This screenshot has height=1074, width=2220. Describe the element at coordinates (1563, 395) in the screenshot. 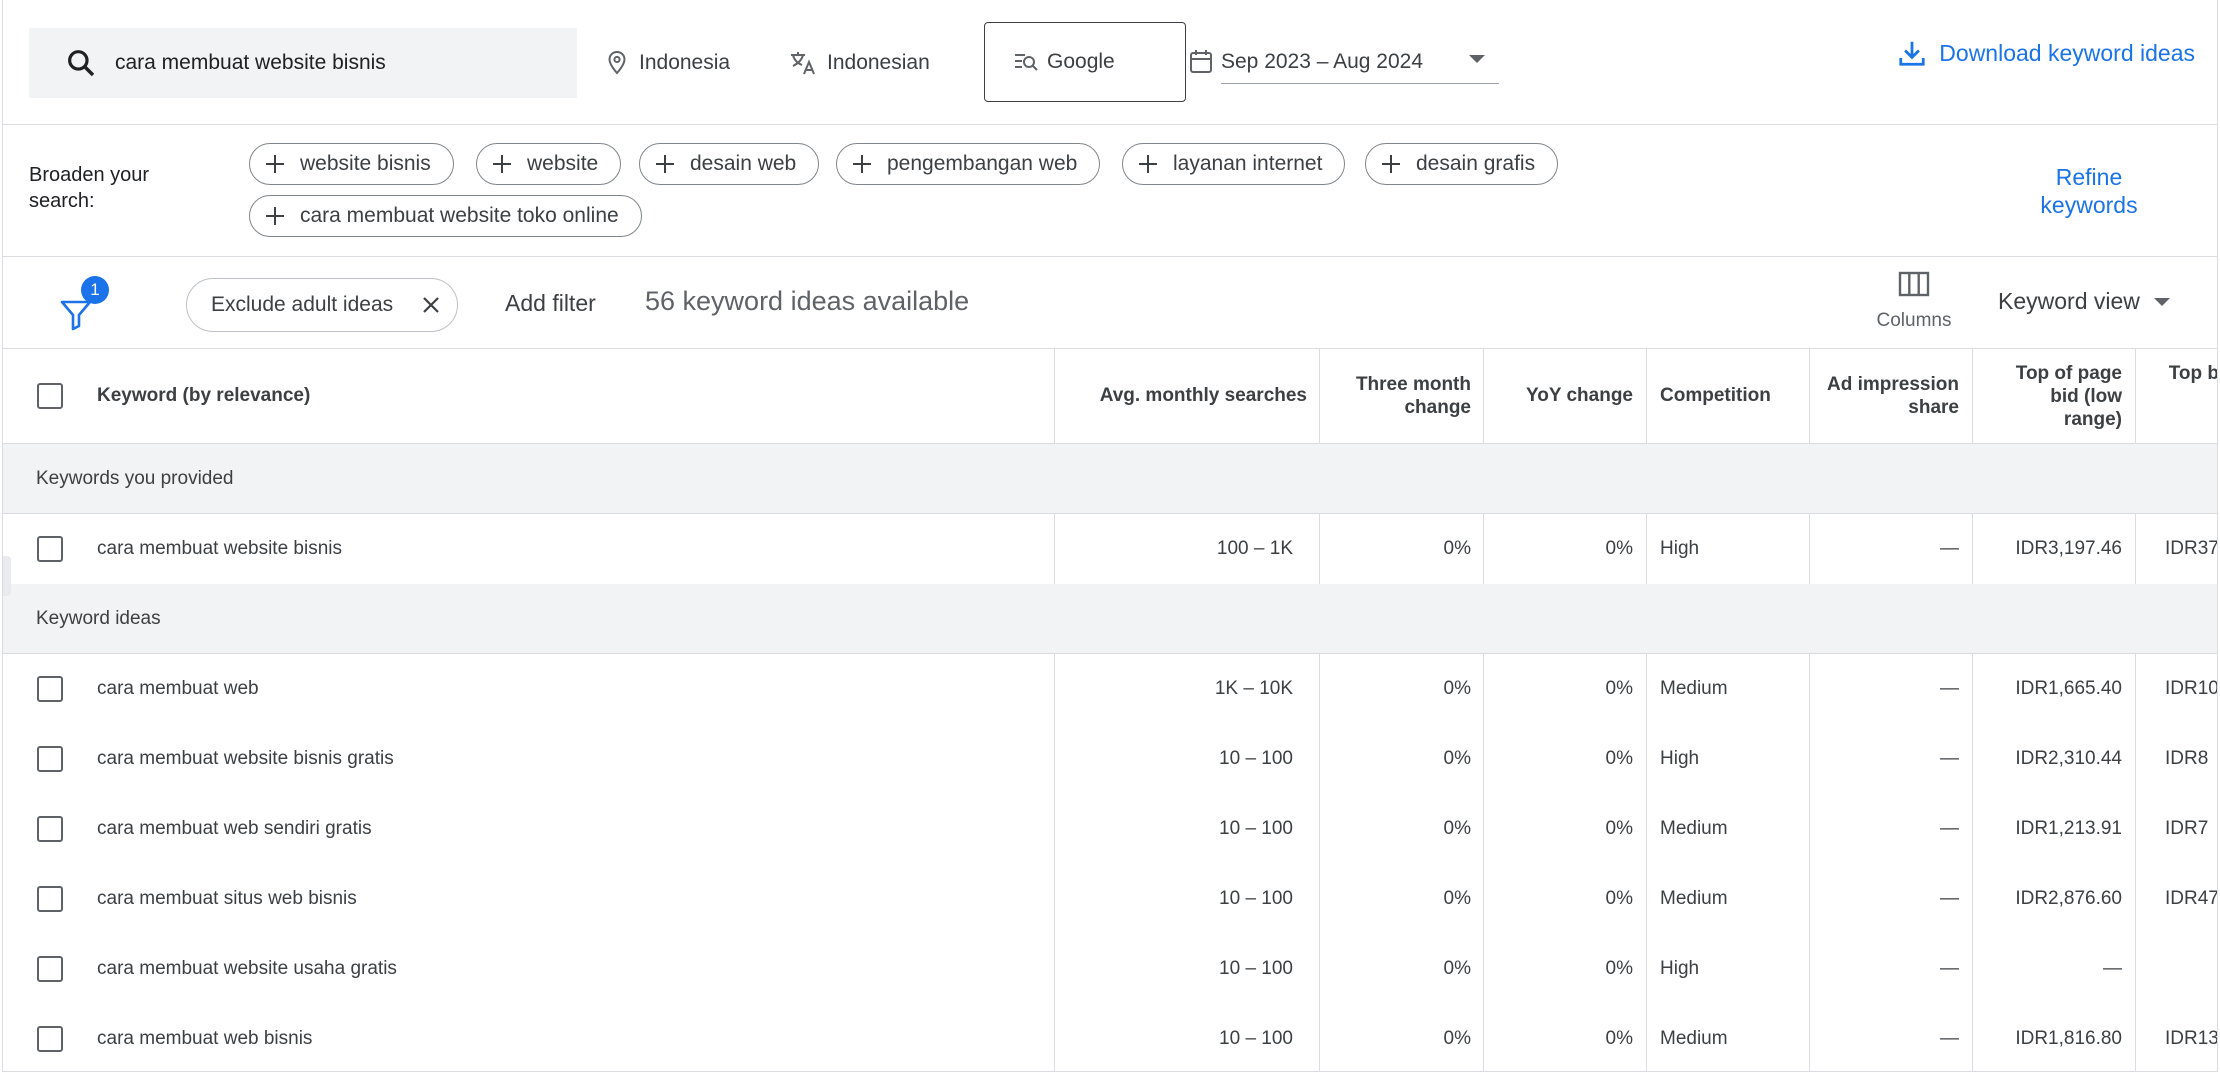

I see `header-yoy-change: YoY change` at that location.